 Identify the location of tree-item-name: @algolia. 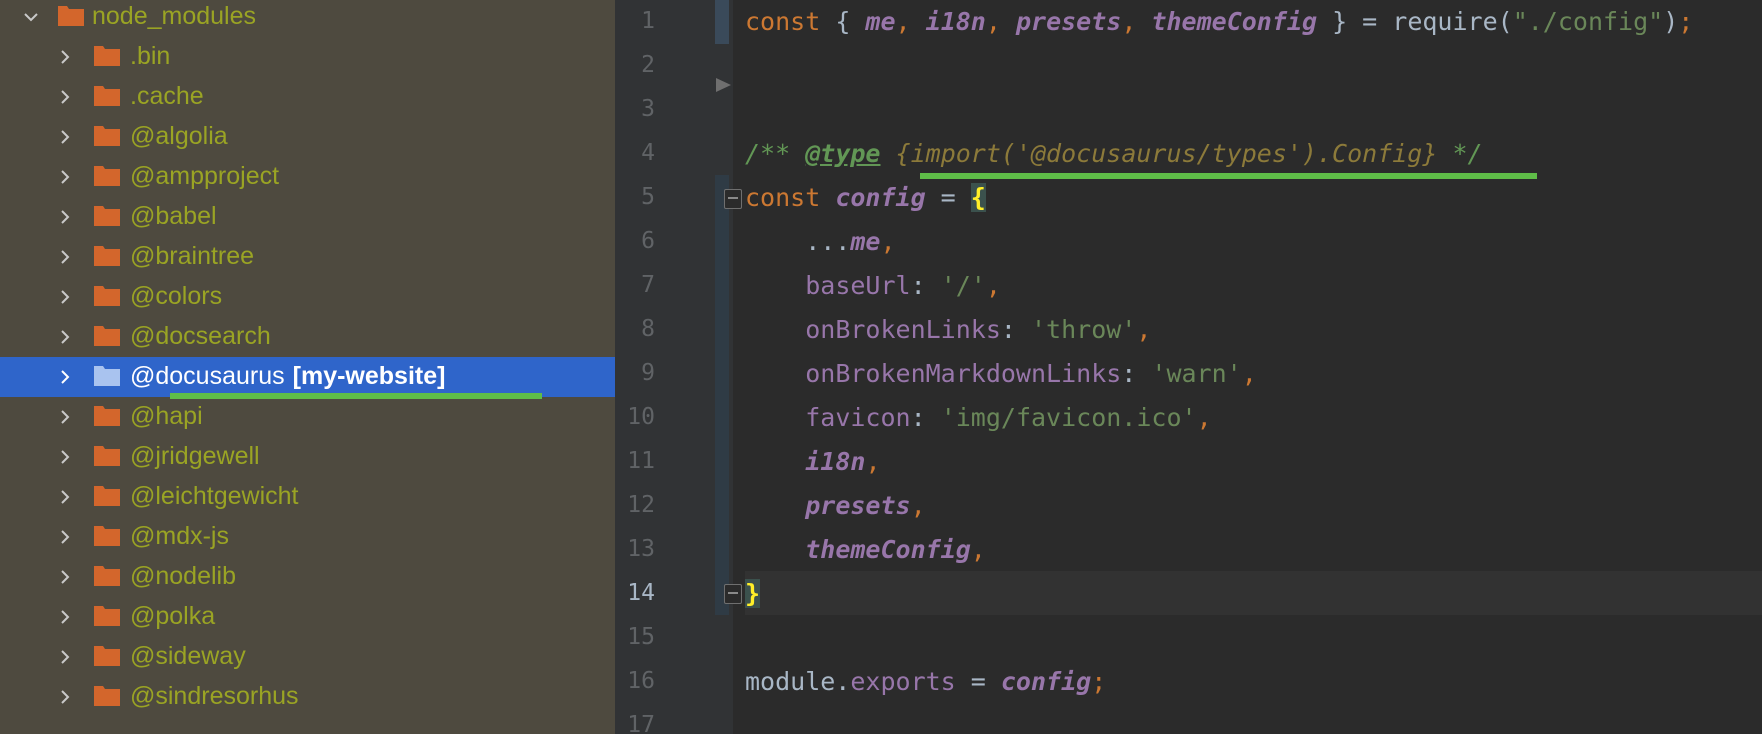
(179, 136).